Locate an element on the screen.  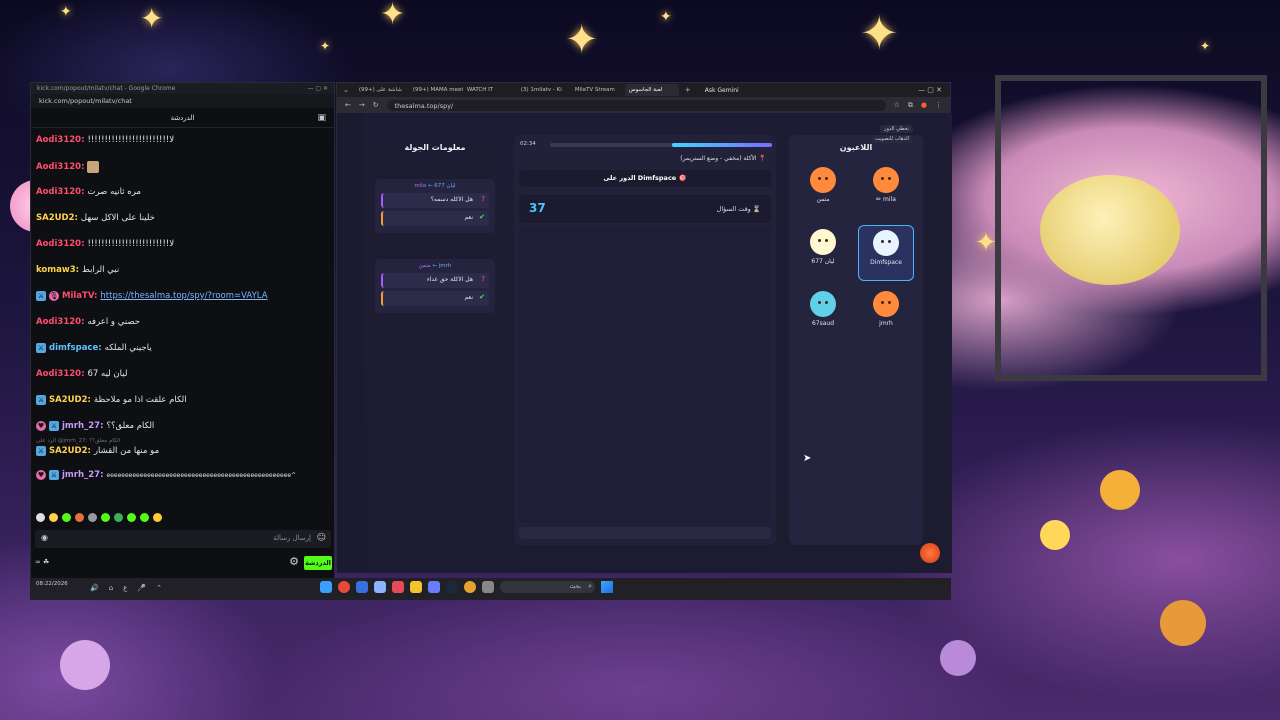
category-line: الأكلة (مخفي - وضع الستريمر) 📍 is located at coordinates (723, 158).